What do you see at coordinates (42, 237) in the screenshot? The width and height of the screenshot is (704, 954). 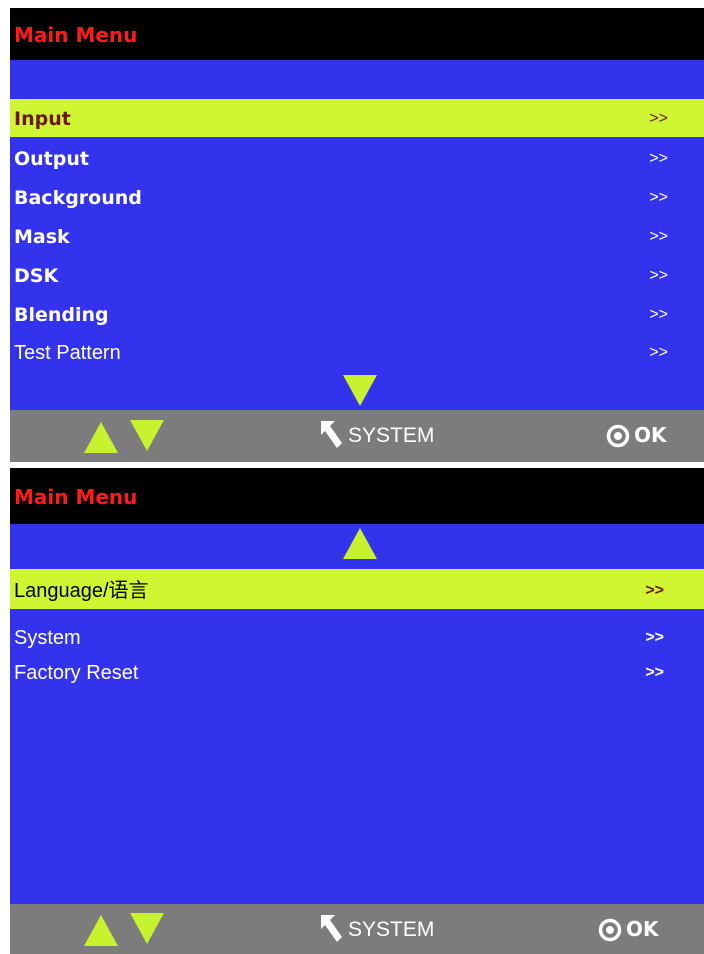 I see `menu-item-label: Mask` at bounding box center [42, 237].